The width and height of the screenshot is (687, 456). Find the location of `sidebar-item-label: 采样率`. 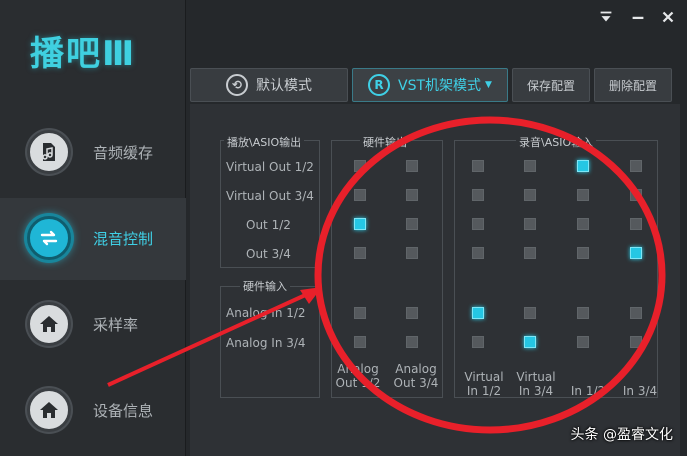

sidebar-item-label: 采样率 is located at coordinates (116, 325).